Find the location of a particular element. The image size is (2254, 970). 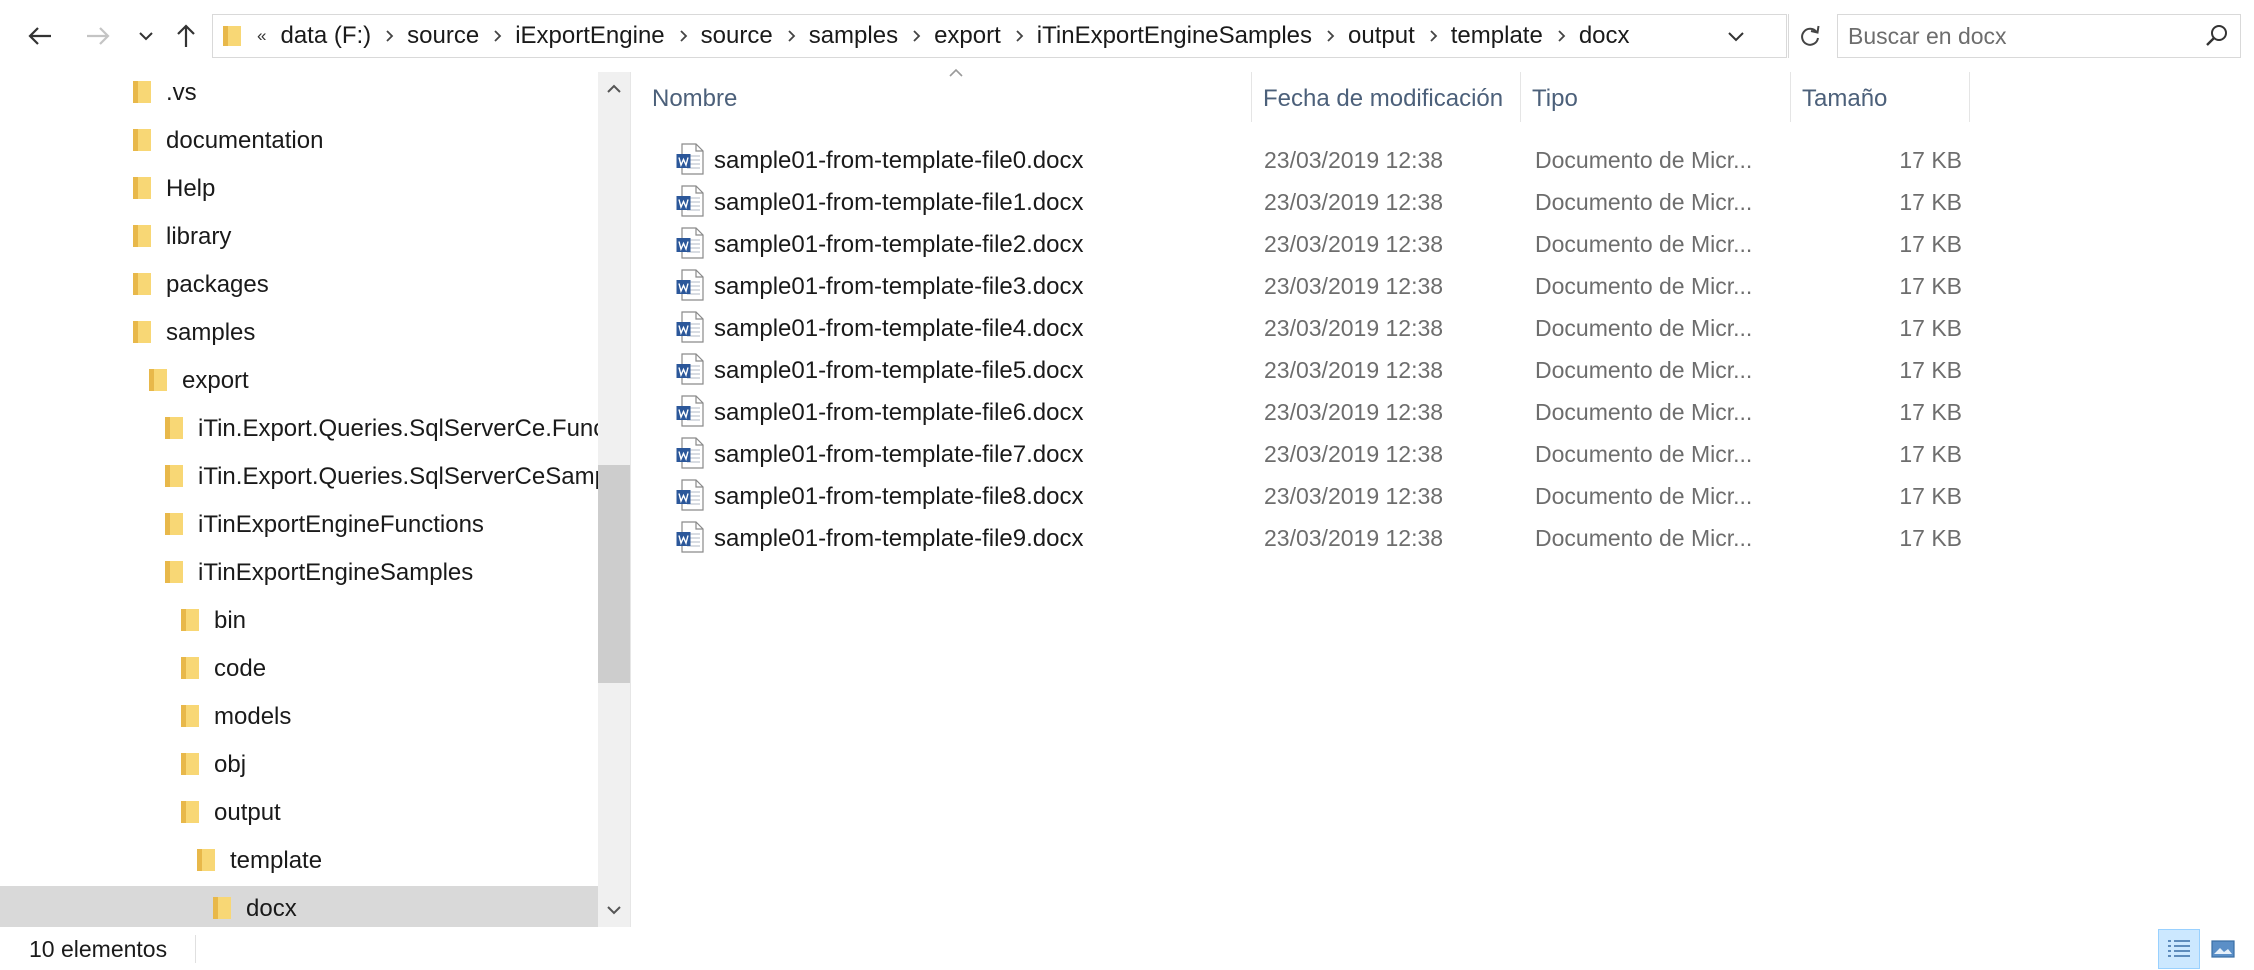

tree-item: iTinExportEngineSamples is located at coordinates (299, 573).